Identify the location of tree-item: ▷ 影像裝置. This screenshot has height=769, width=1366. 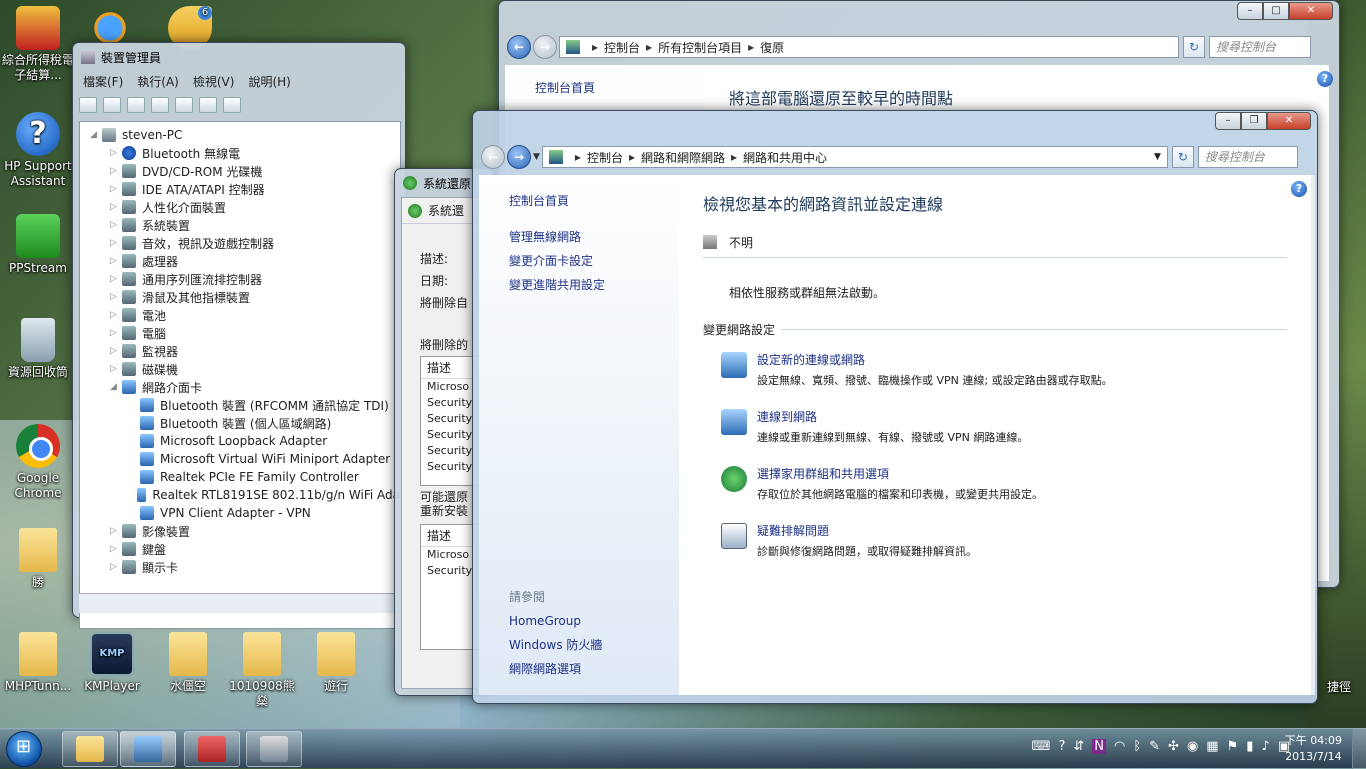
(245, 531).